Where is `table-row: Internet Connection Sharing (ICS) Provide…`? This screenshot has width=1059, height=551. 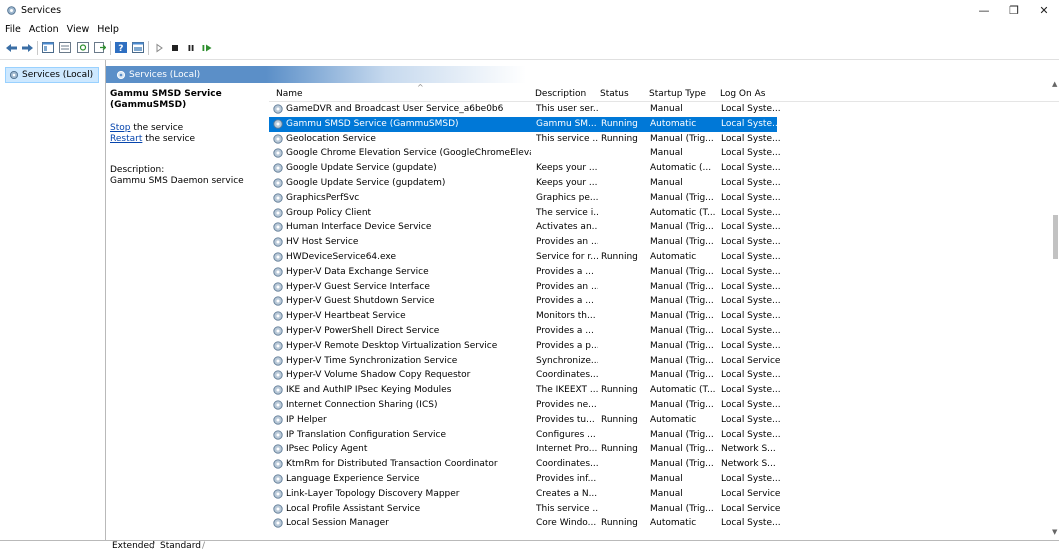
table-row: Internet Connection Sharing (ICS) Provide… is located at coordinates (664, 405).